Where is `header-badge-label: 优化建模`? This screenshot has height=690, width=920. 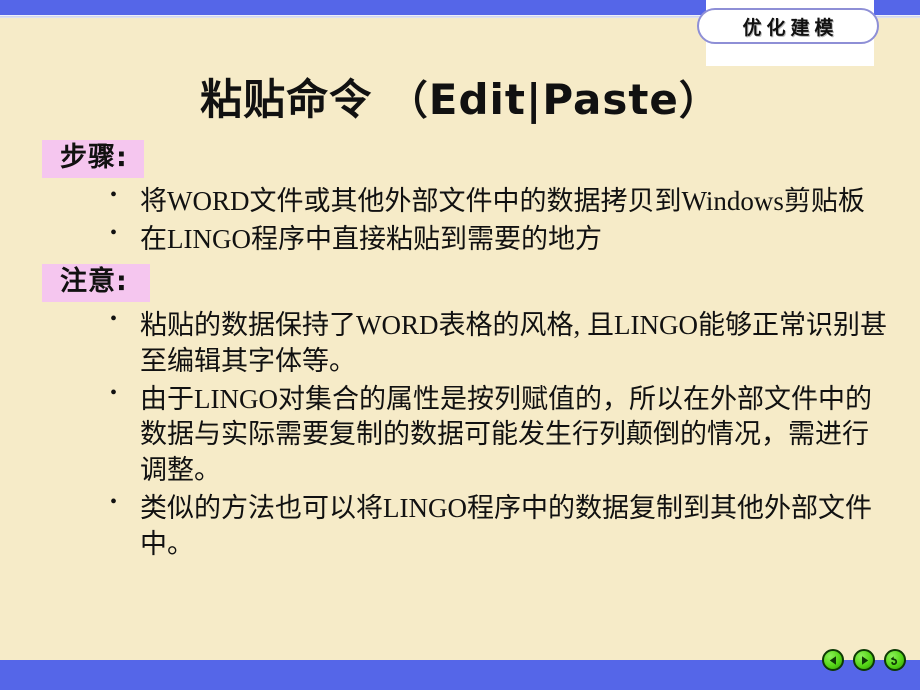
header-badge-label: 优化建模 is located at coordinates (790, 27).